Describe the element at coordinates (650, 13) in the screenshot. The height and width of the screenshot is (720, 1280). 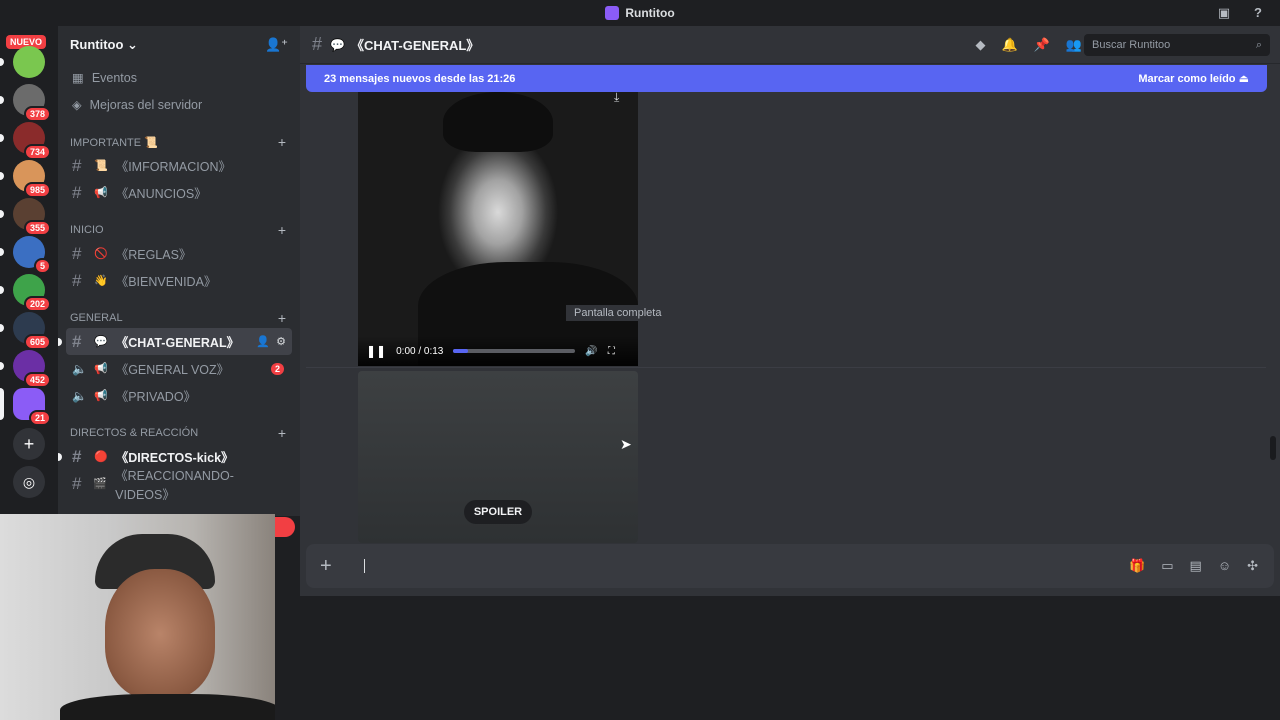
I see `window-title: Runtitoo` at that location.